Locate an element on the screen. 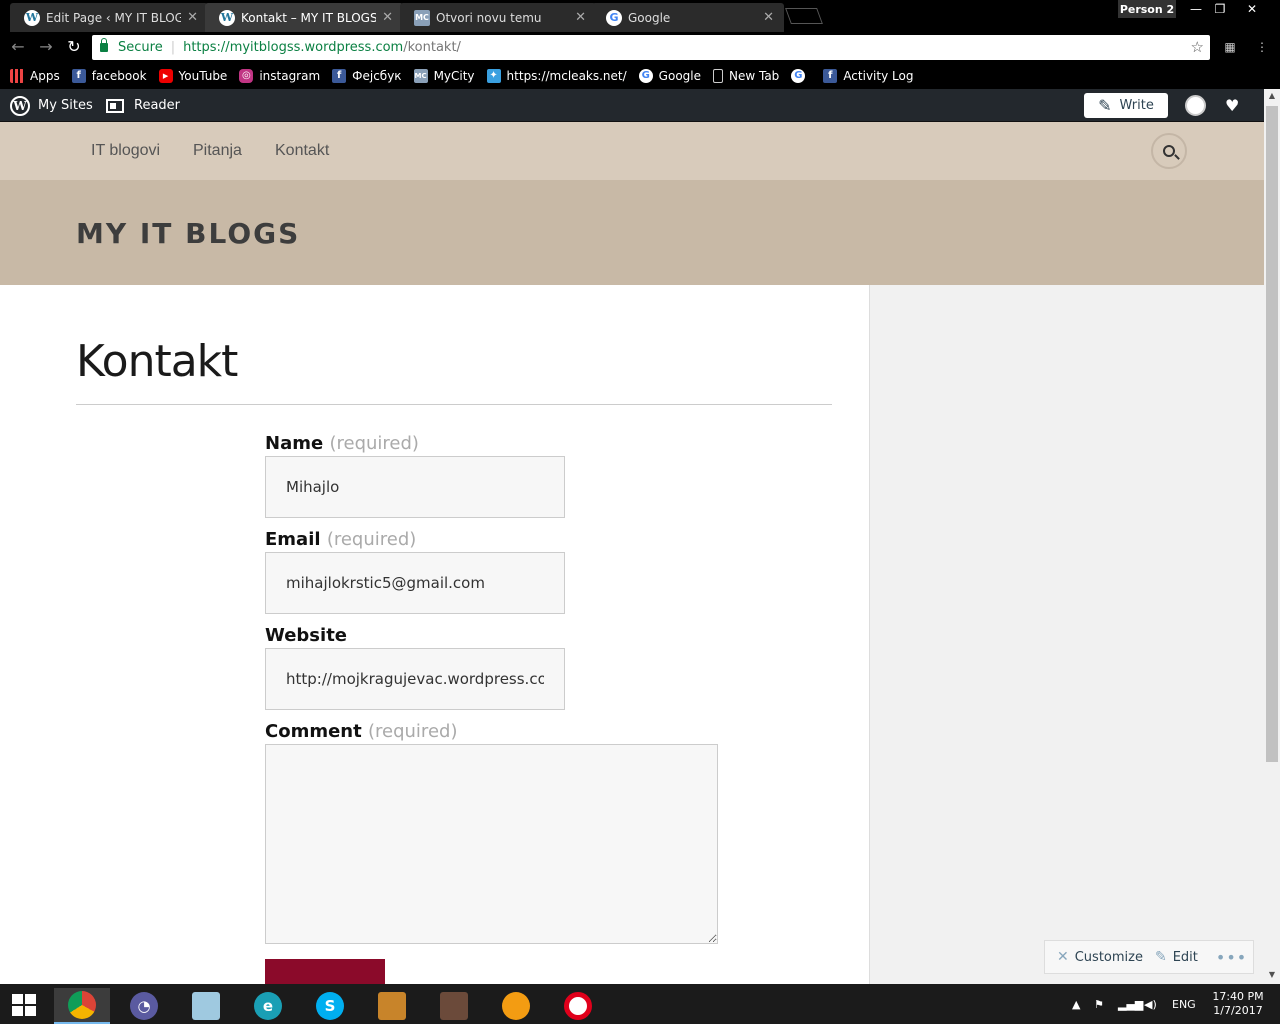 This screenshot has height=1024, width=1280. back-icon: ← is located at coordinates (18, 47).